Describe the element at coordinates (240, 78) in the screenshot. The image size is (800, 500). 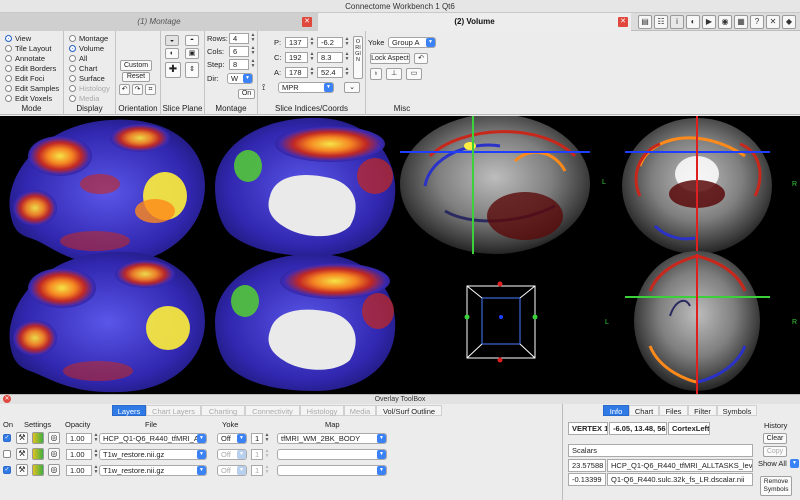
I see `montage-dir-select: W ▼` at that location.